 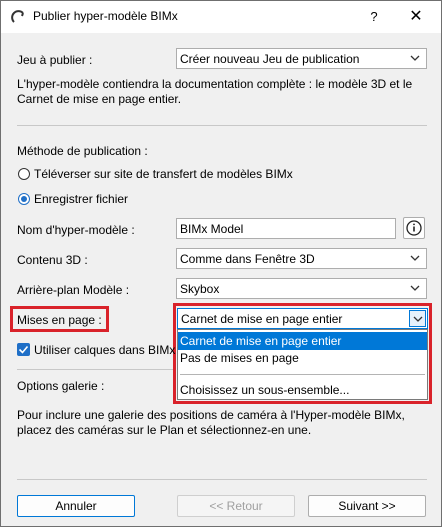 I want to click on back-button: << Retour, so click(x=236, y=506).